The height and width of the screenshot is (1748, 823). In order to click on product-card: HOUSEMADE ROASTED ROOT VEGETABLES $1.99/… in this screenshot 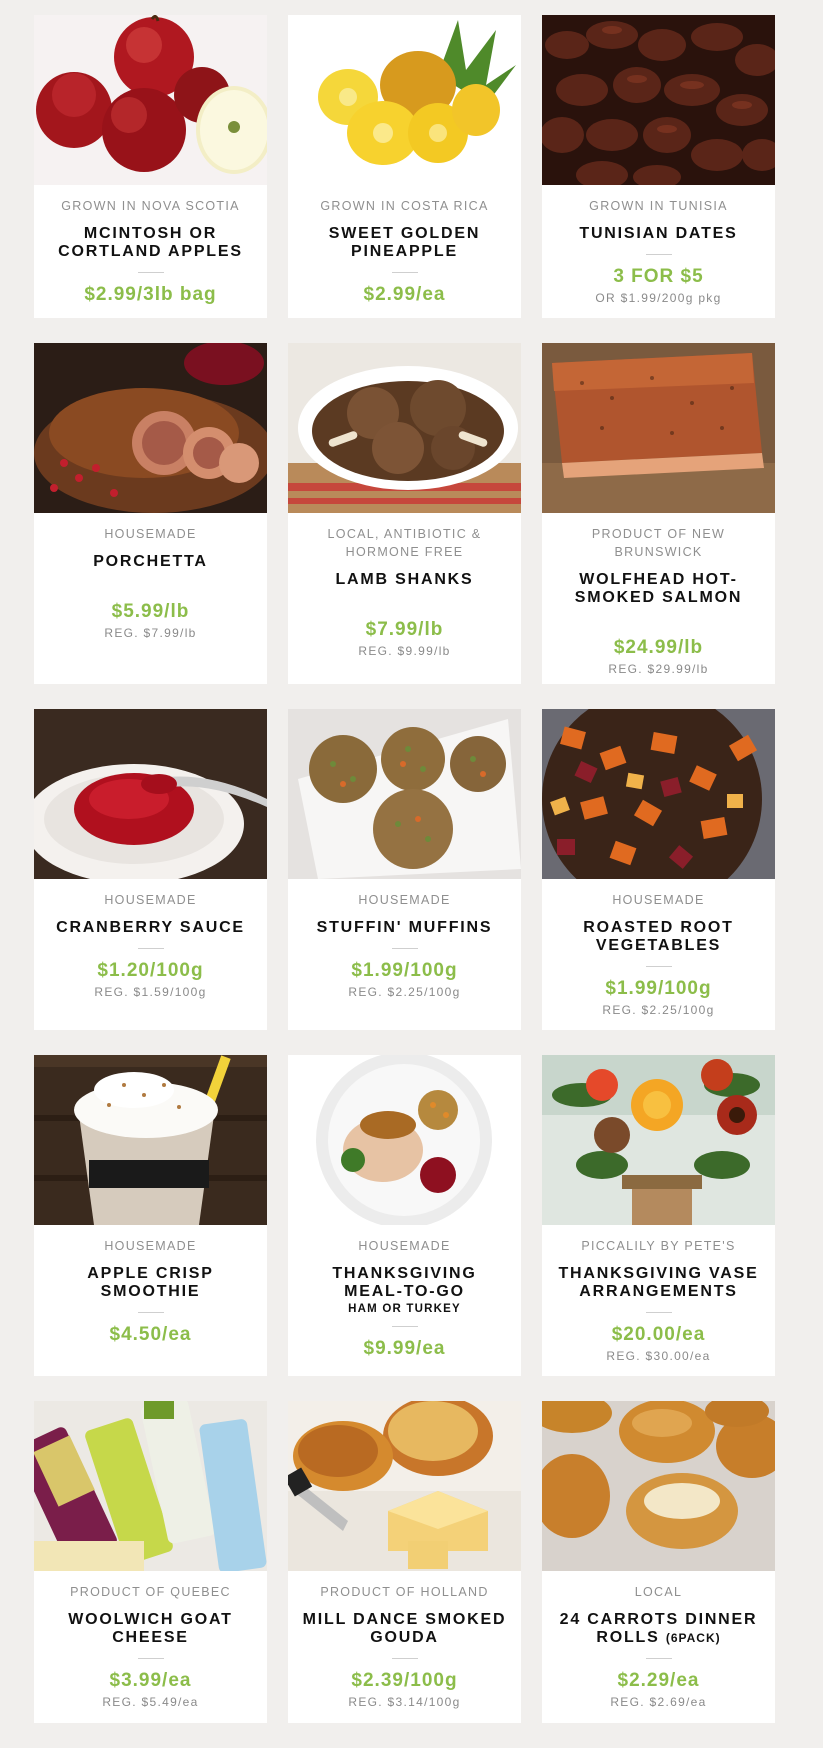, I will do `click(658, 869)`.